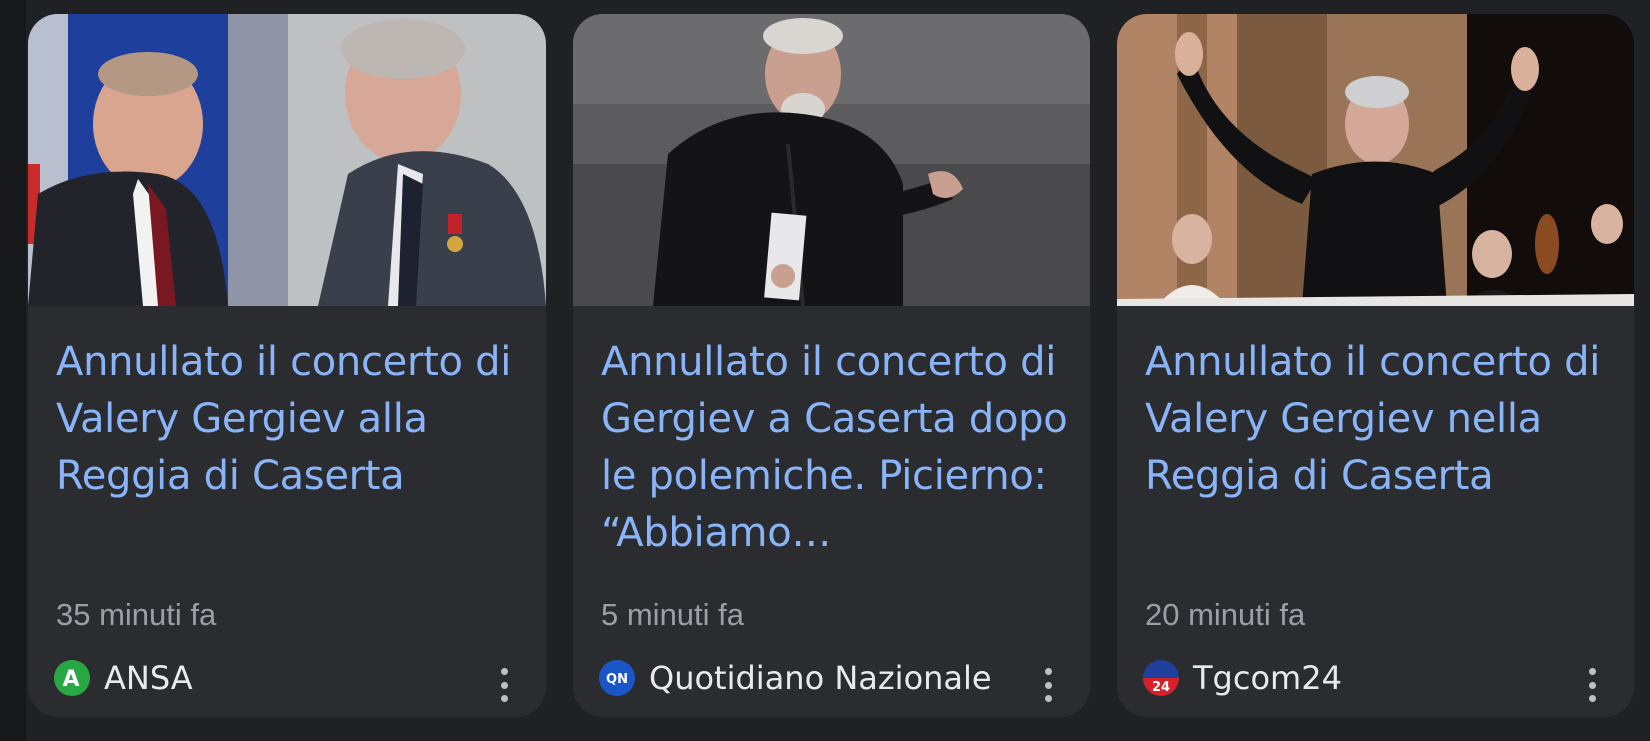  I want to click on publish-time: 20 minuti fa, so click(1225, 614).